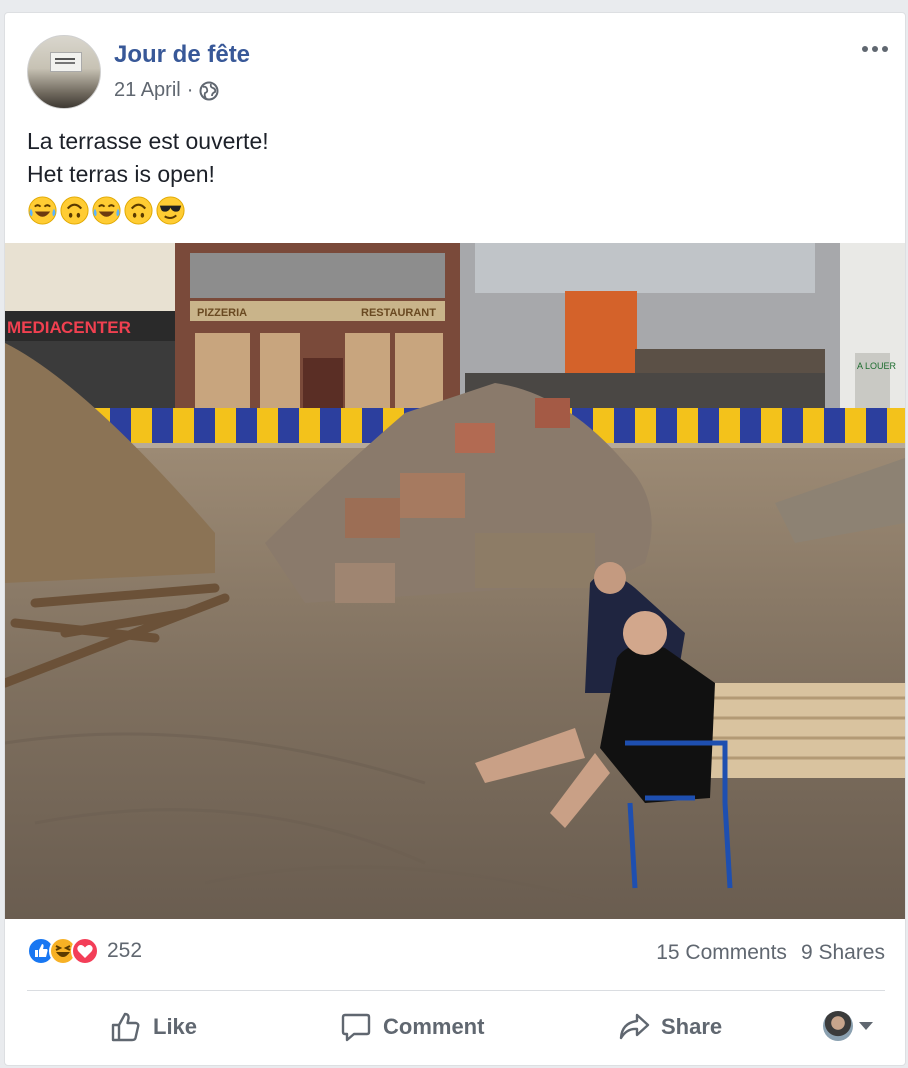  I want to click on post-text-line: Het terras is open!, so click(121, 174).